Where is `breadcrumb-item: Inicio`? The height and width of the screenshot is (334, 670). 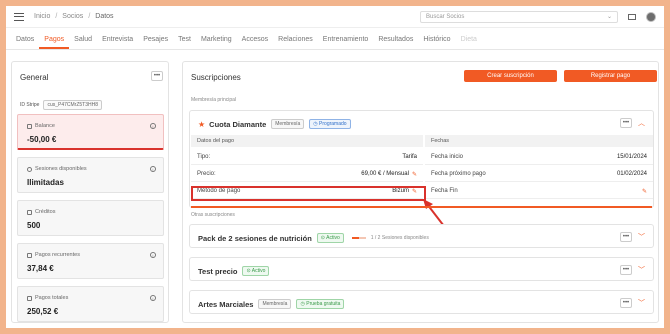 breadcrumb-item: Inicio is located at coordinates (42, 16).